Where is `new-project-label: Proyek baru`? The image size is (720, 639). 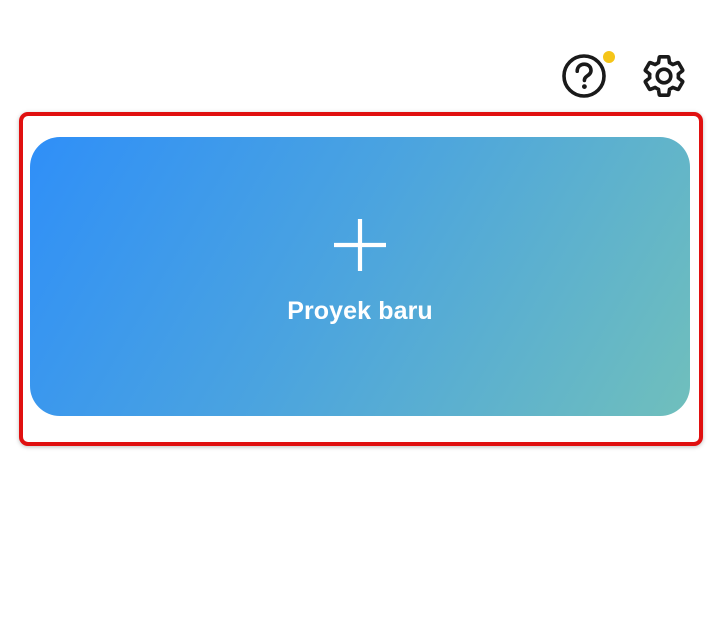
new-project-label: Proyek baru is located at coordinates (360, 311).